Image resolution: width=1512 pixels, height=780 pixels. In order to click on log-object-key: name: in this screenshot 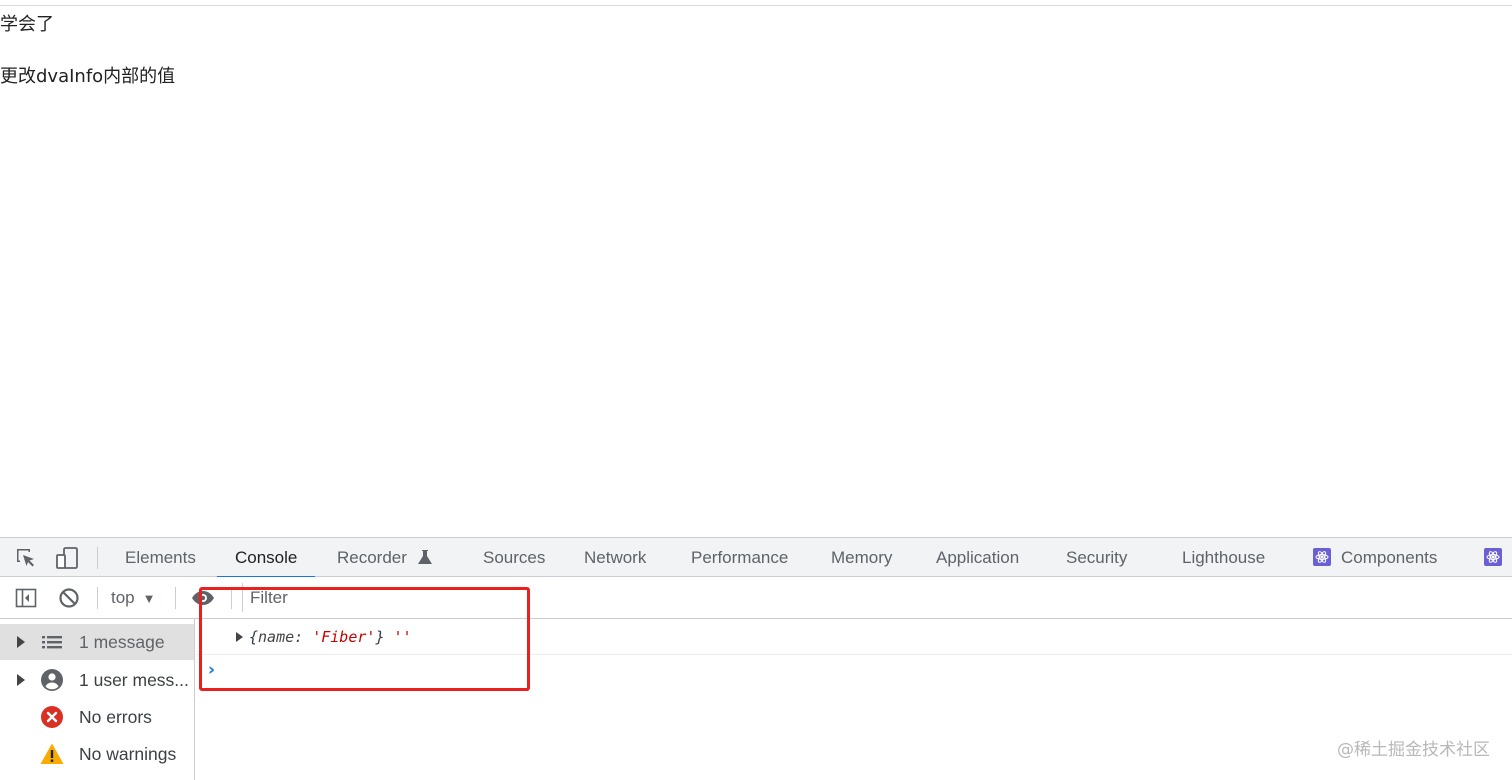, I will do `click(285, 637)`.